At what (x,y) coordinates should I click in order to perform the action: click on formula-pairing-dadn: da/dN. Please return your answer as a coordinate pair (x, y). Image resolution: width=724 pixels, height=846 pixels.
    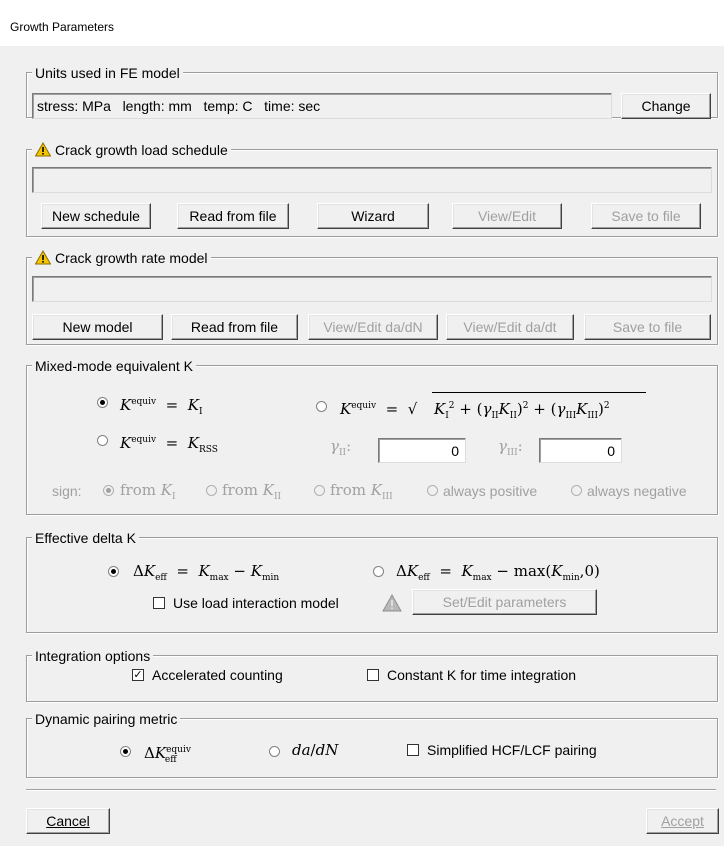
    Looking at the image, I should click on (315, 750).